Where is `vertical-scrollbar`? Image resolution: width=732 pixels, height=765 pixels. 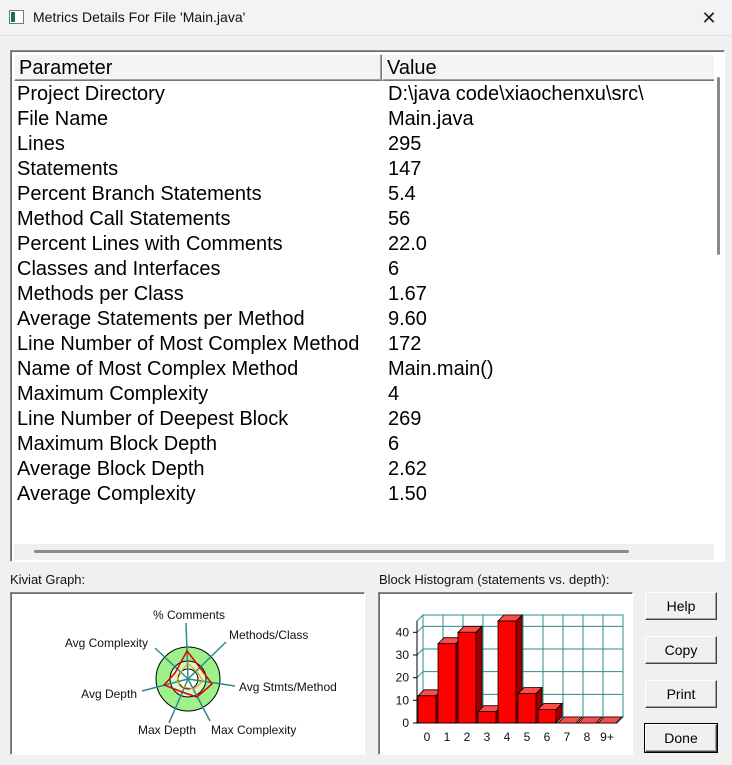 vertical-scrollbar is located at coordinates (719, 299).